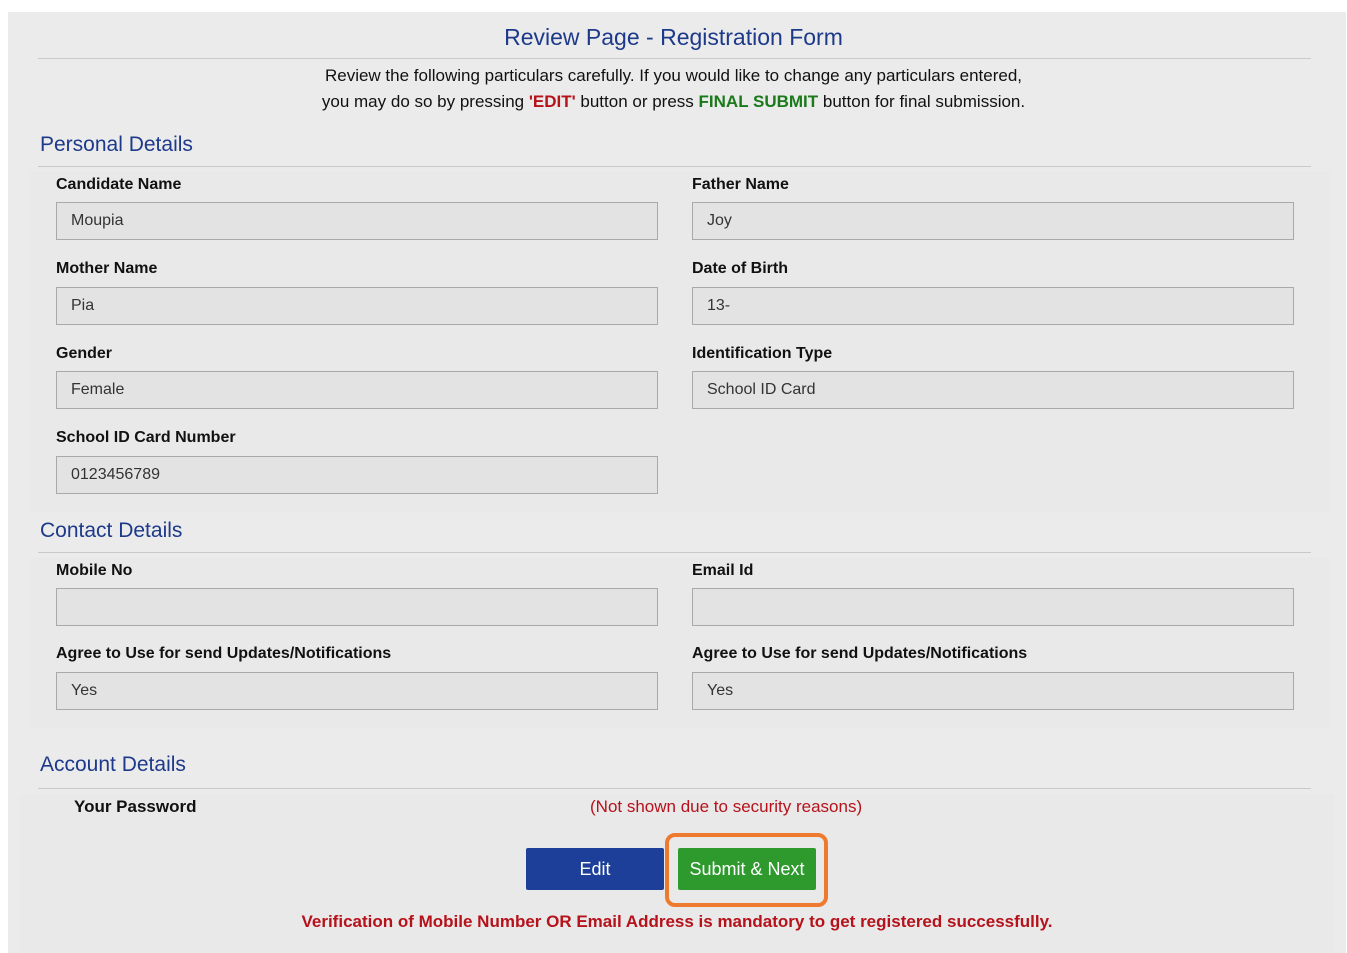 Image resolution: width=1347 pixels, height=953 pixels. What do you see at coordinates (993, 607) in the screenshot?
I see `email-id-field` at bounding box center [993, 607].